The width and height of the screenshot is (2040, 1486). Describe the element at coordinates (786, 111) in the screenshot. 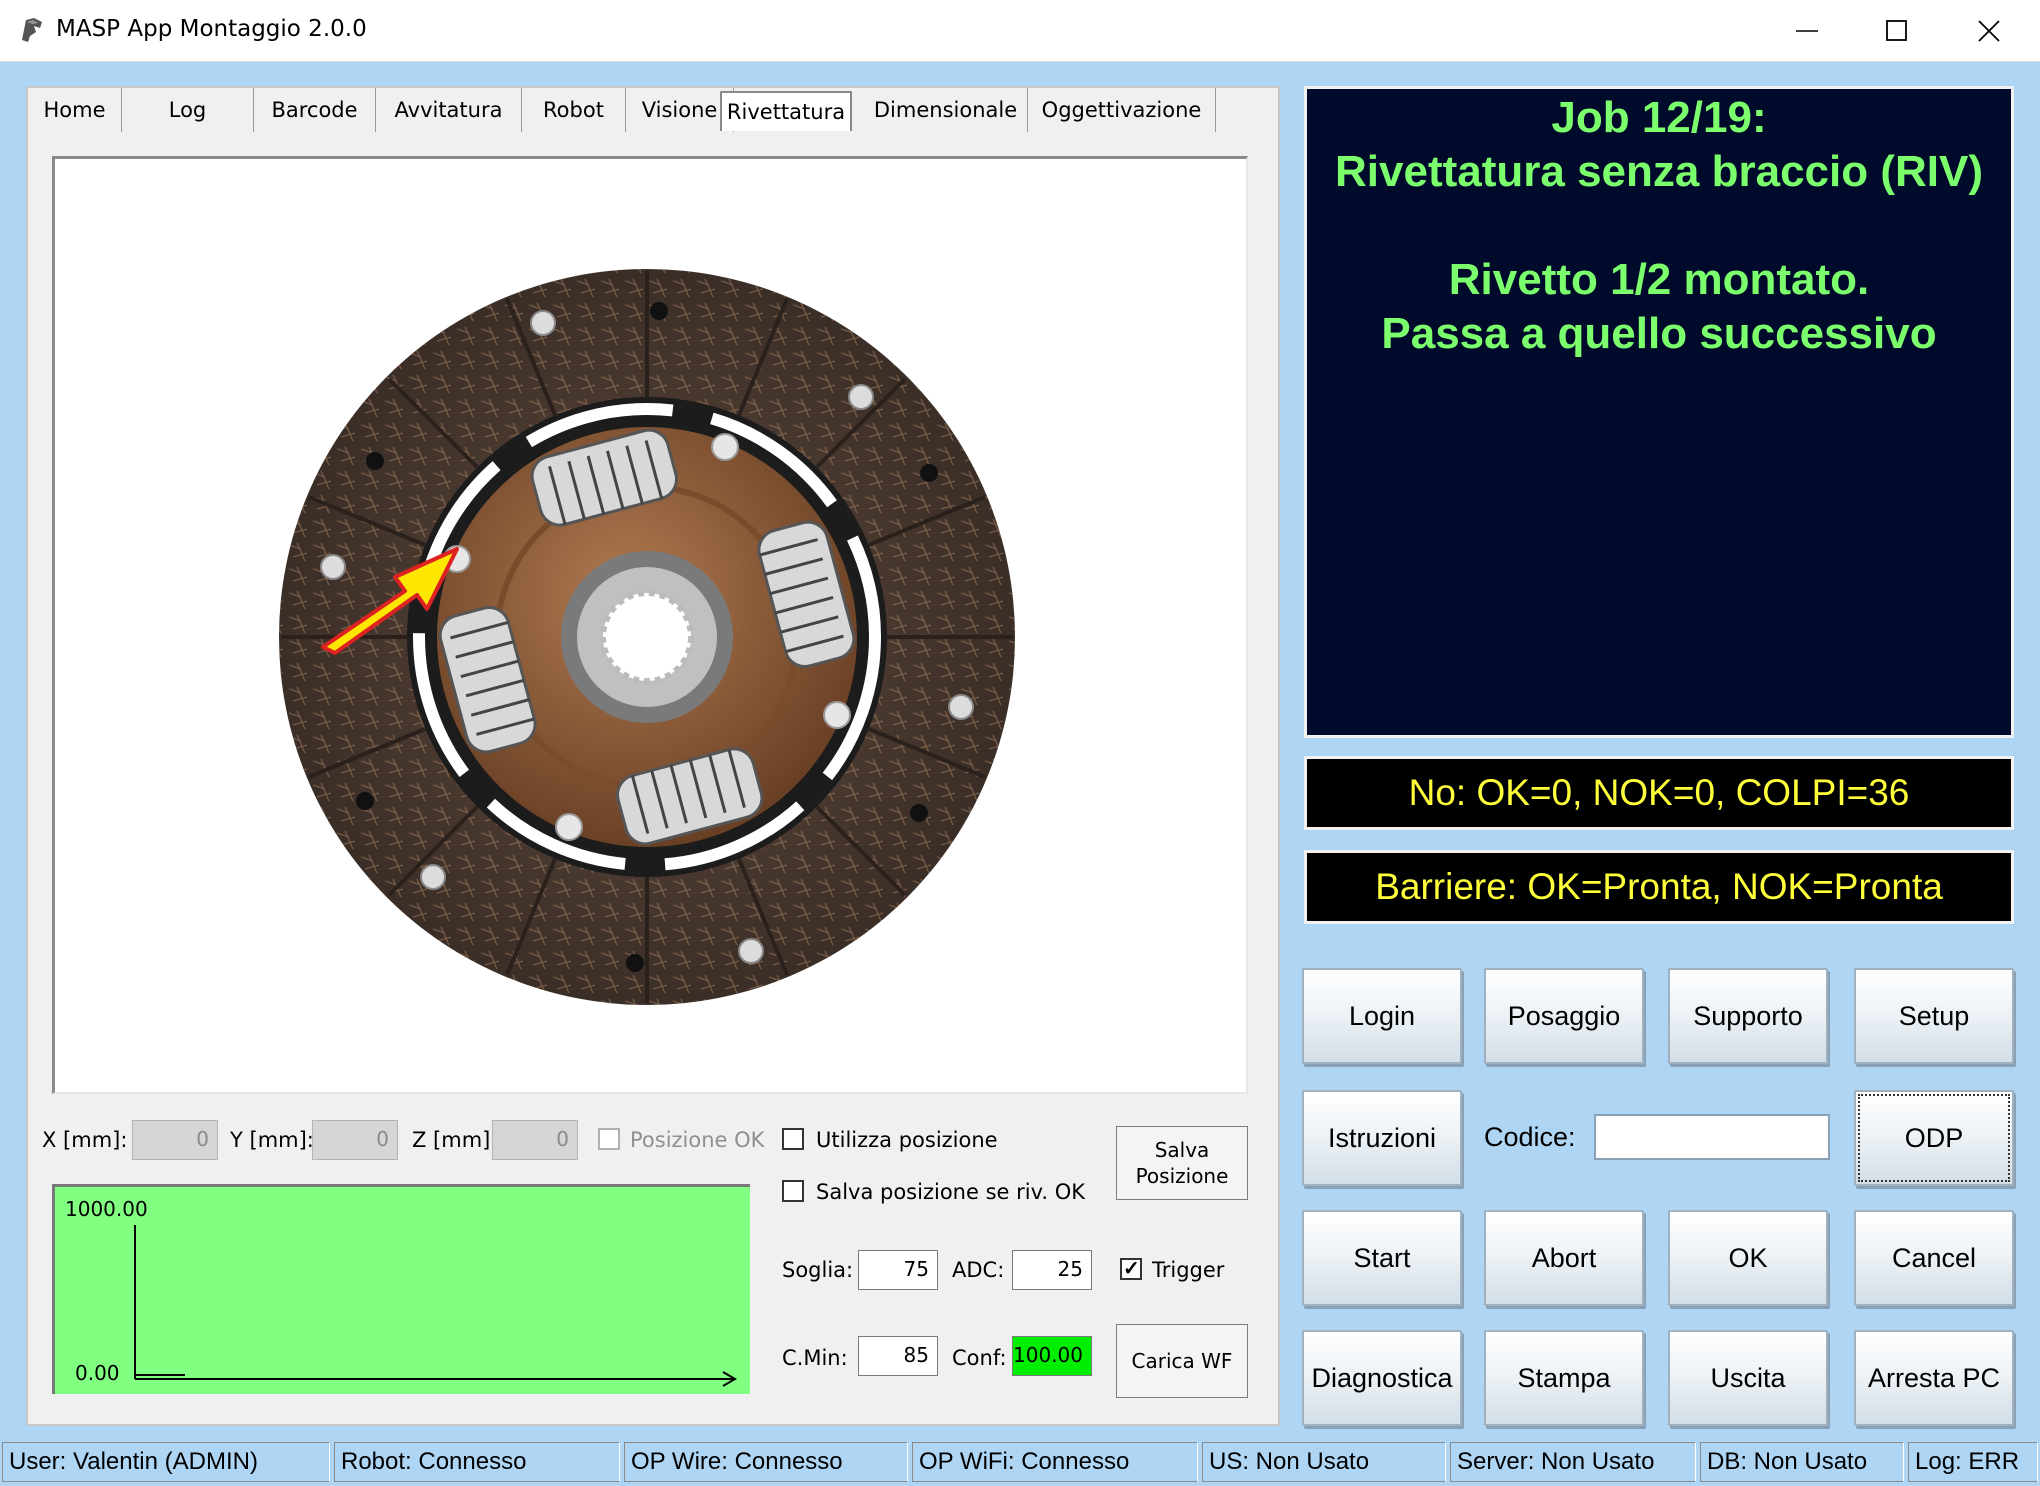

I see `tab-rivettatura: Rivettatura` at that location.